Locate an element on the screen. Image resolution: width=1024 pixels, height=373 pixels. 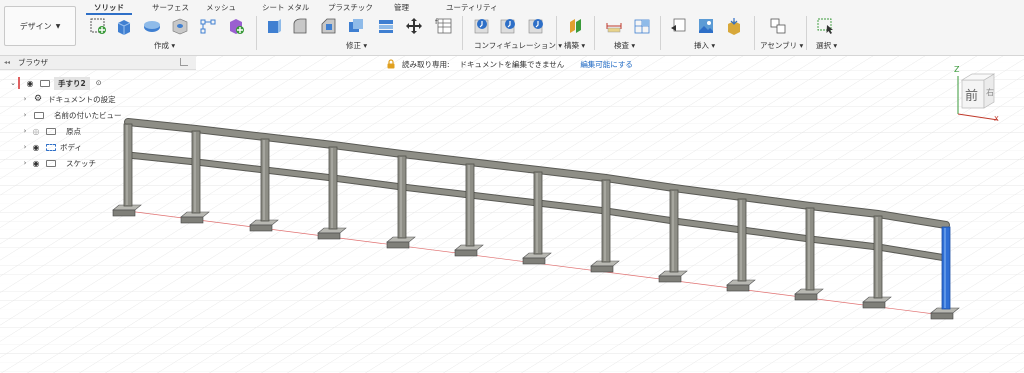
browser-item-settings: › ⚙ ドキュメントの設定 is located at coordinates (68, 99).